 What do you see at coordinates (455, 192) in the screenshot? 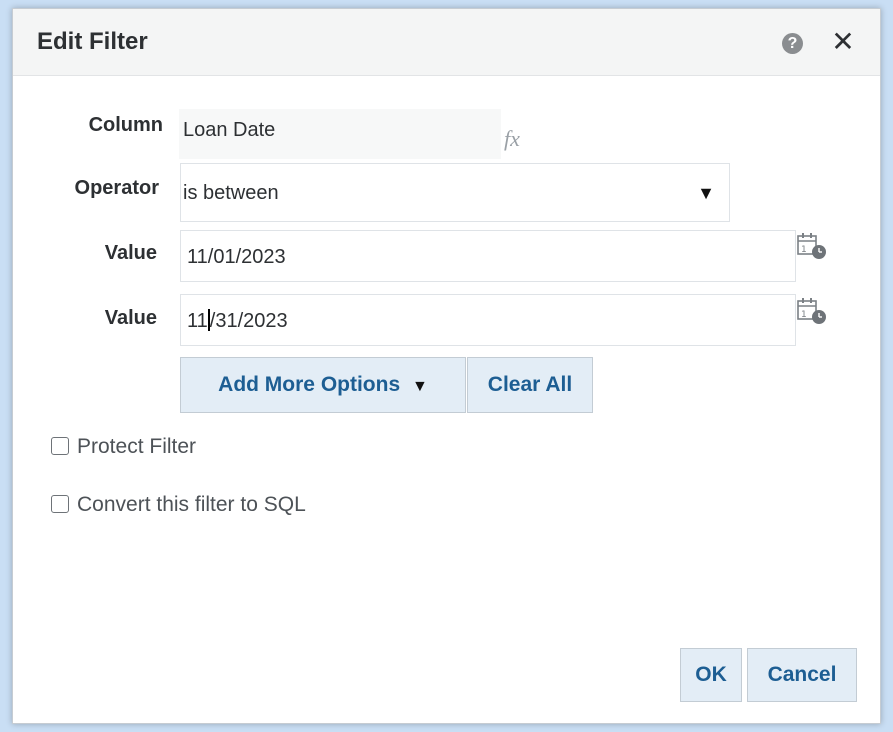
I see `operator-select: is between ▼` at bounding box center [455, 192].